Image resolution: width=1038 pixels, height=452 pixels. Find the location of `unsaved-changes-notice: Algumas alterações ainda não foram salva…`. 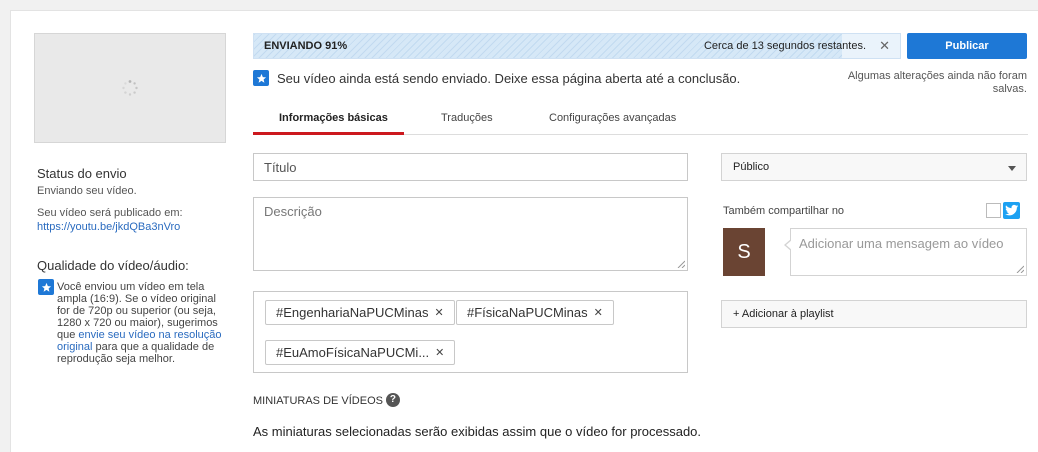

unsaved-changes-notice: Algumas alterações ainda não foram salva… is located at coordinates (937, 82).